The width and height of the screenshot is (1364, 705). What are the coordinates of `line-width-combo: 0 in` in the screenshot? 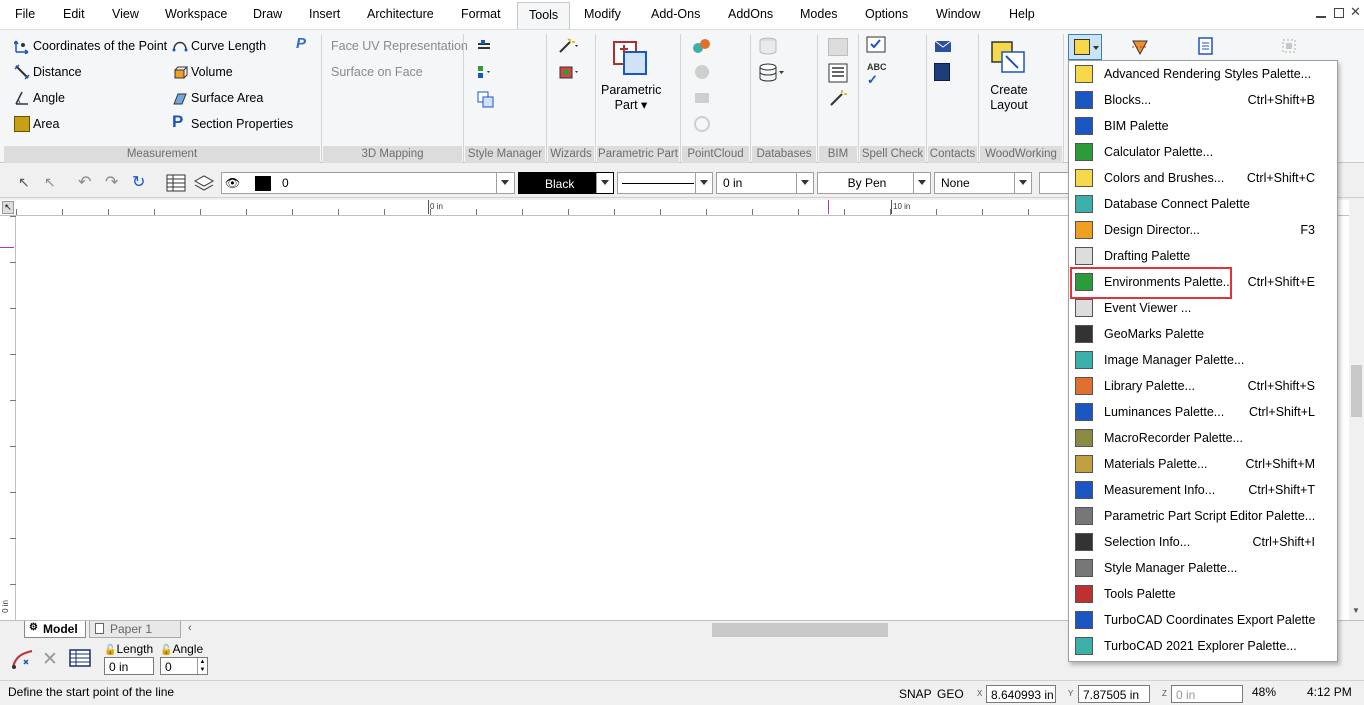 It's located at (765, 183).